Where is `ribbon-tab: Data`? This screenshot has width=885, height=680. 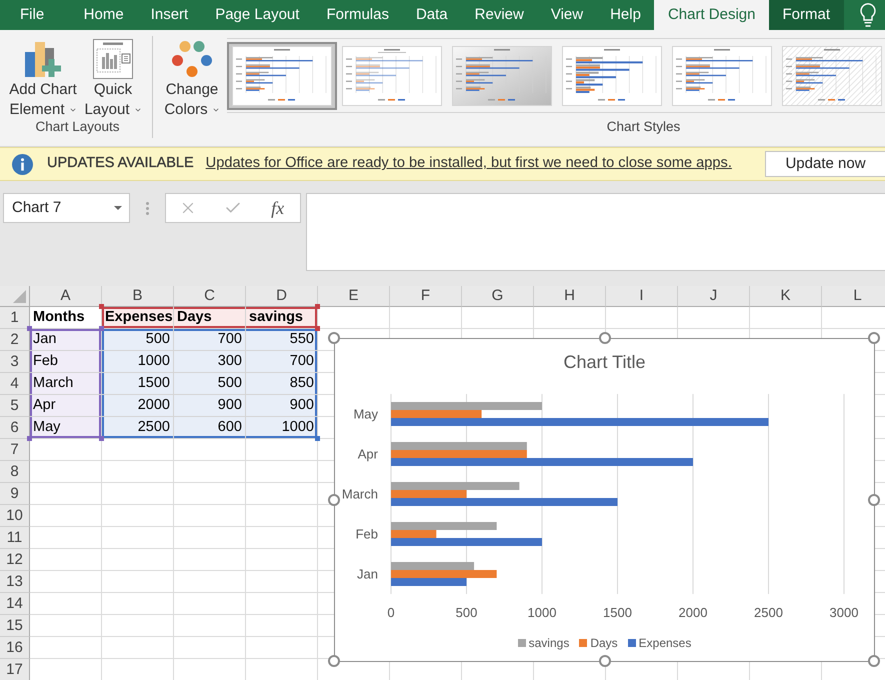 ribbon-tab: Data is located at coordinates (432, 15).